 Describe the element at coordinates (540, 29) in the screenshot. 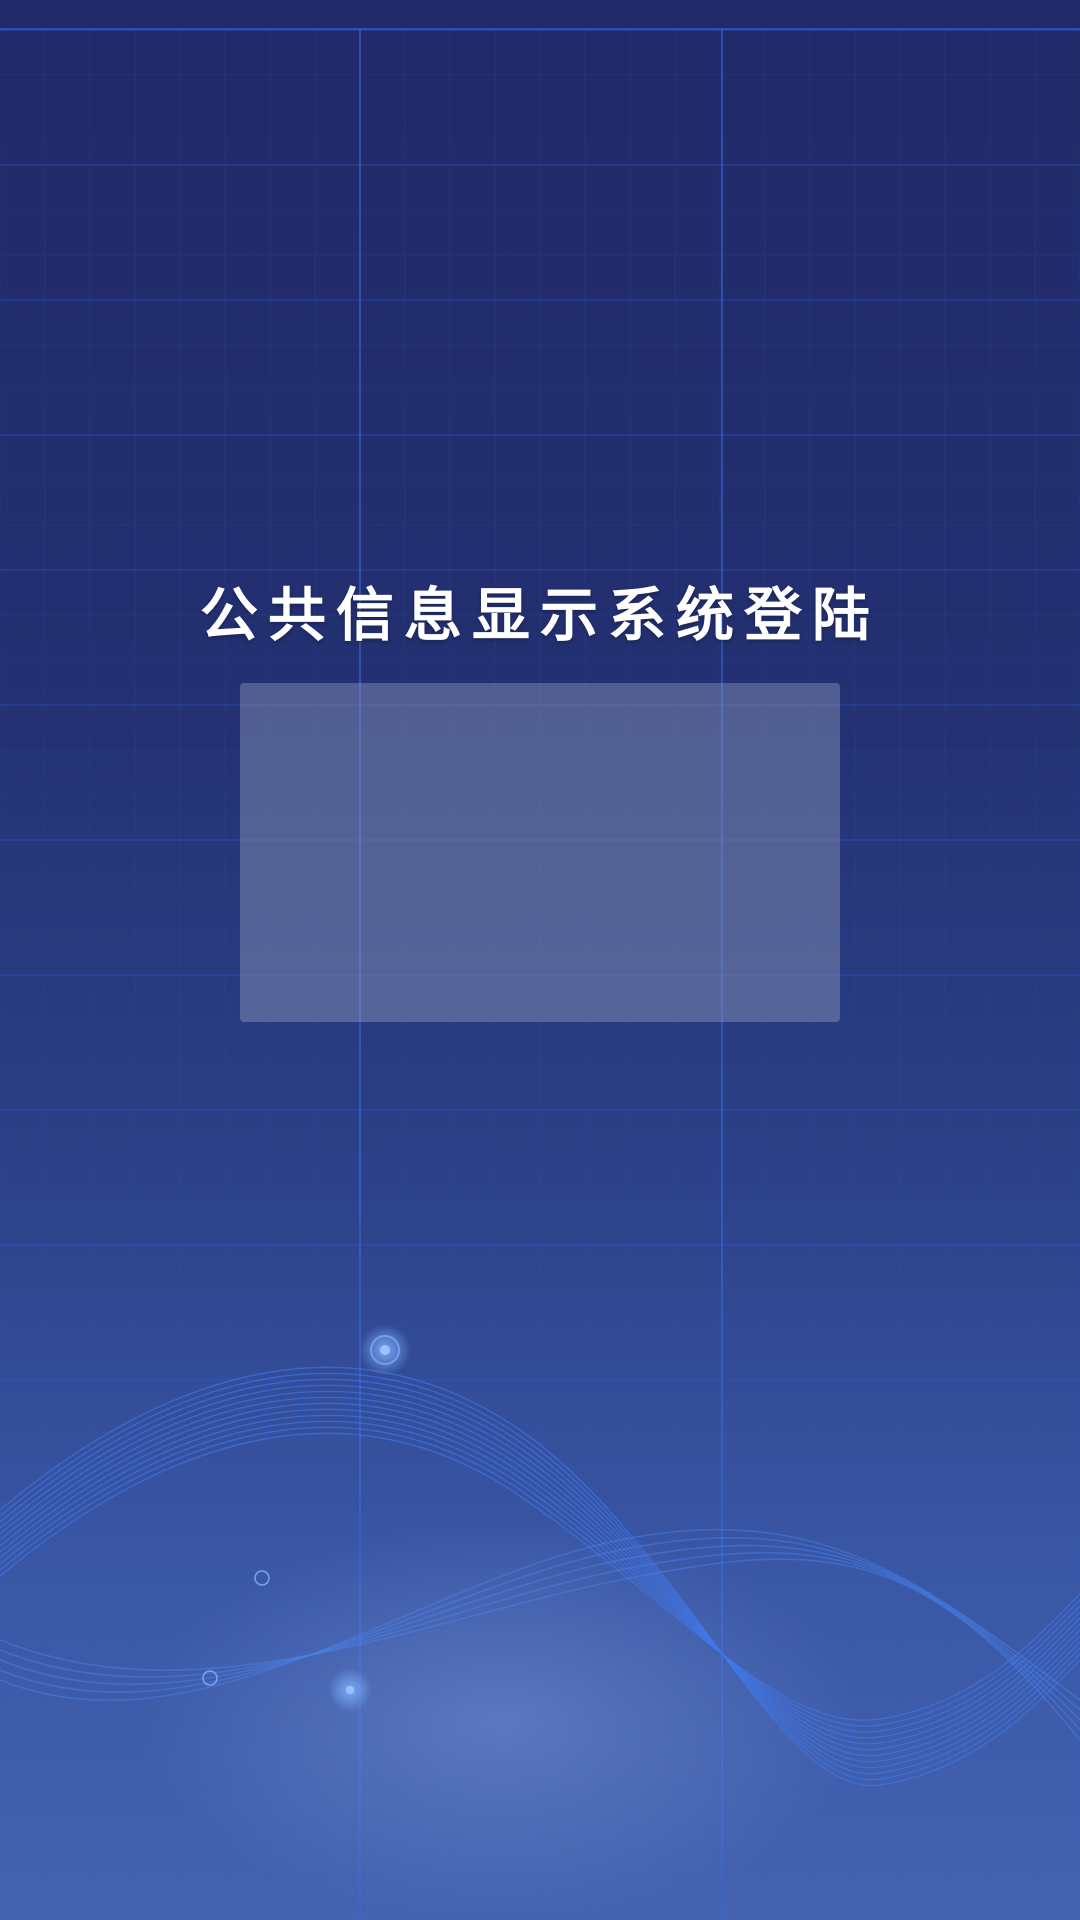

I see `top-accent-line` at that location.